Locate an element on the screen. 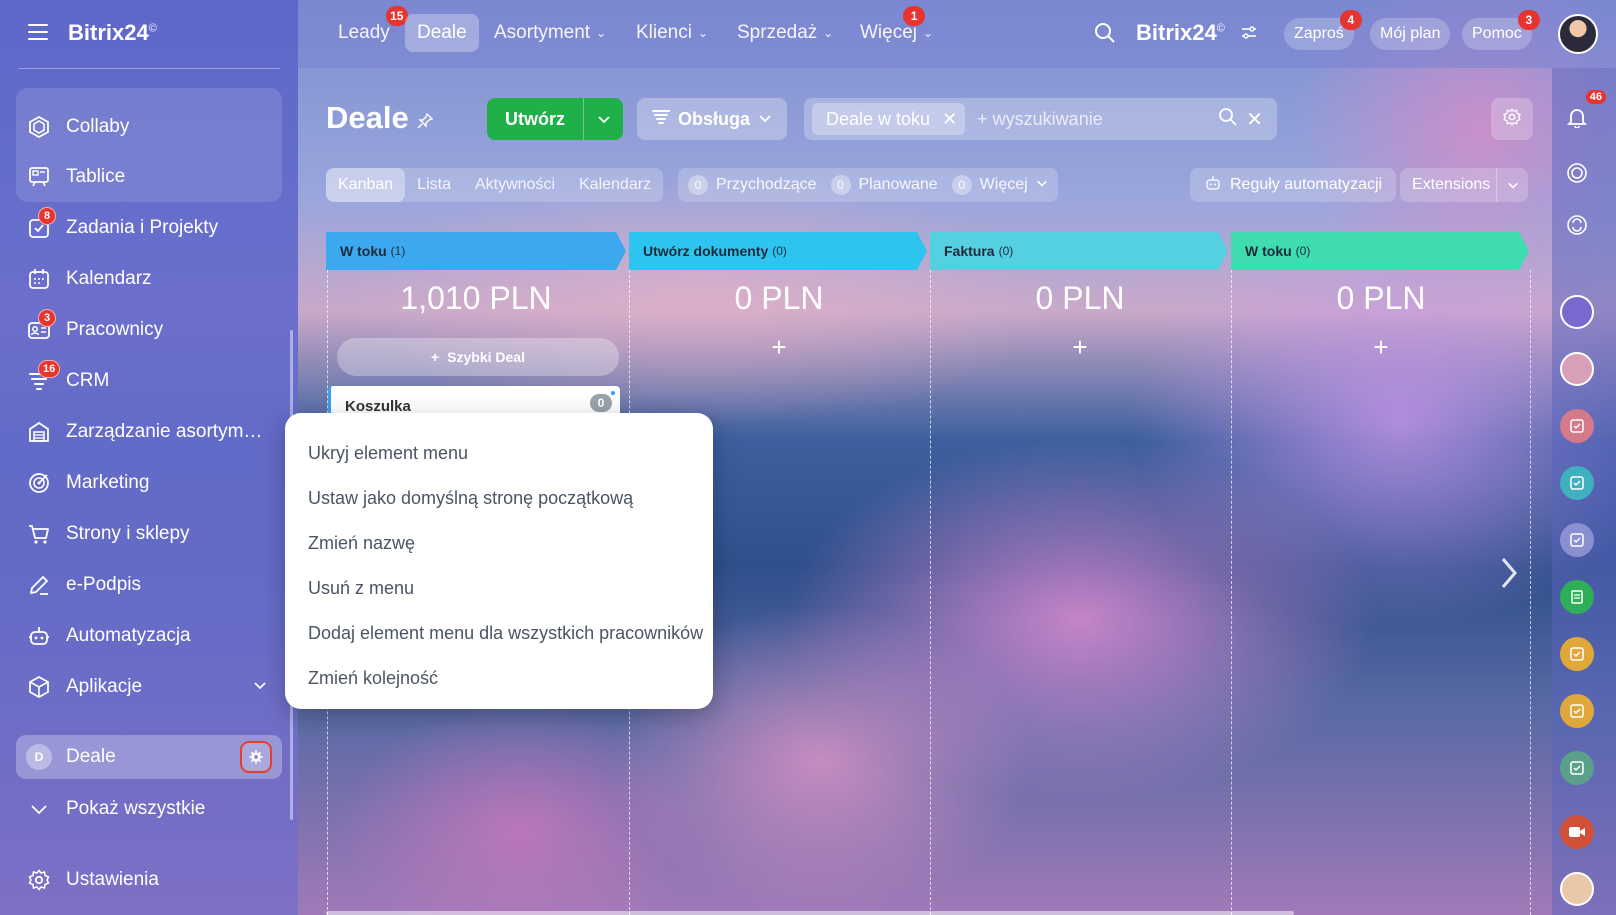 Image resolution: width=1616 pixels, height=915 pixels. sidebar-logo: Bitrix24© is located at coordinates (112, 33).